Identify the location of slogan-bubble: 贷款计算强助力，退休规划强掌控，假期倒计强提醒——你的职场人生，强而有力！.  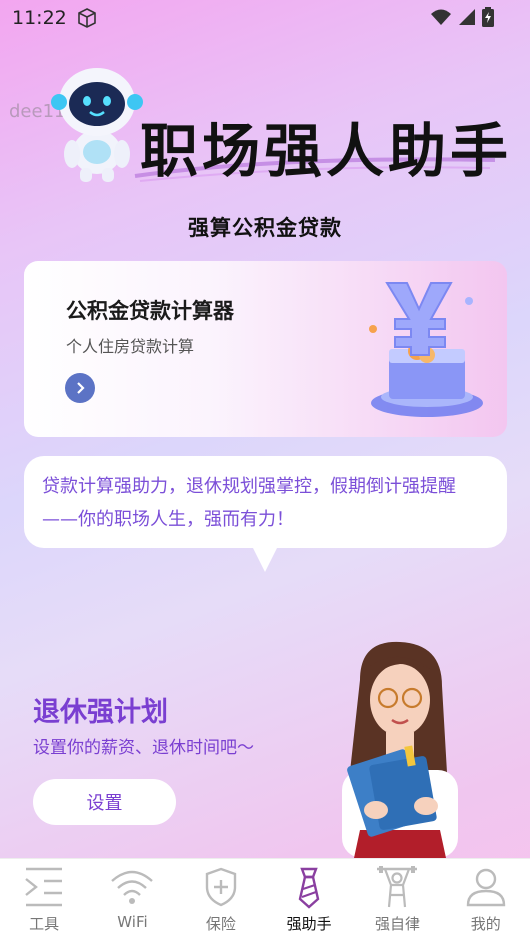
(265, 502).